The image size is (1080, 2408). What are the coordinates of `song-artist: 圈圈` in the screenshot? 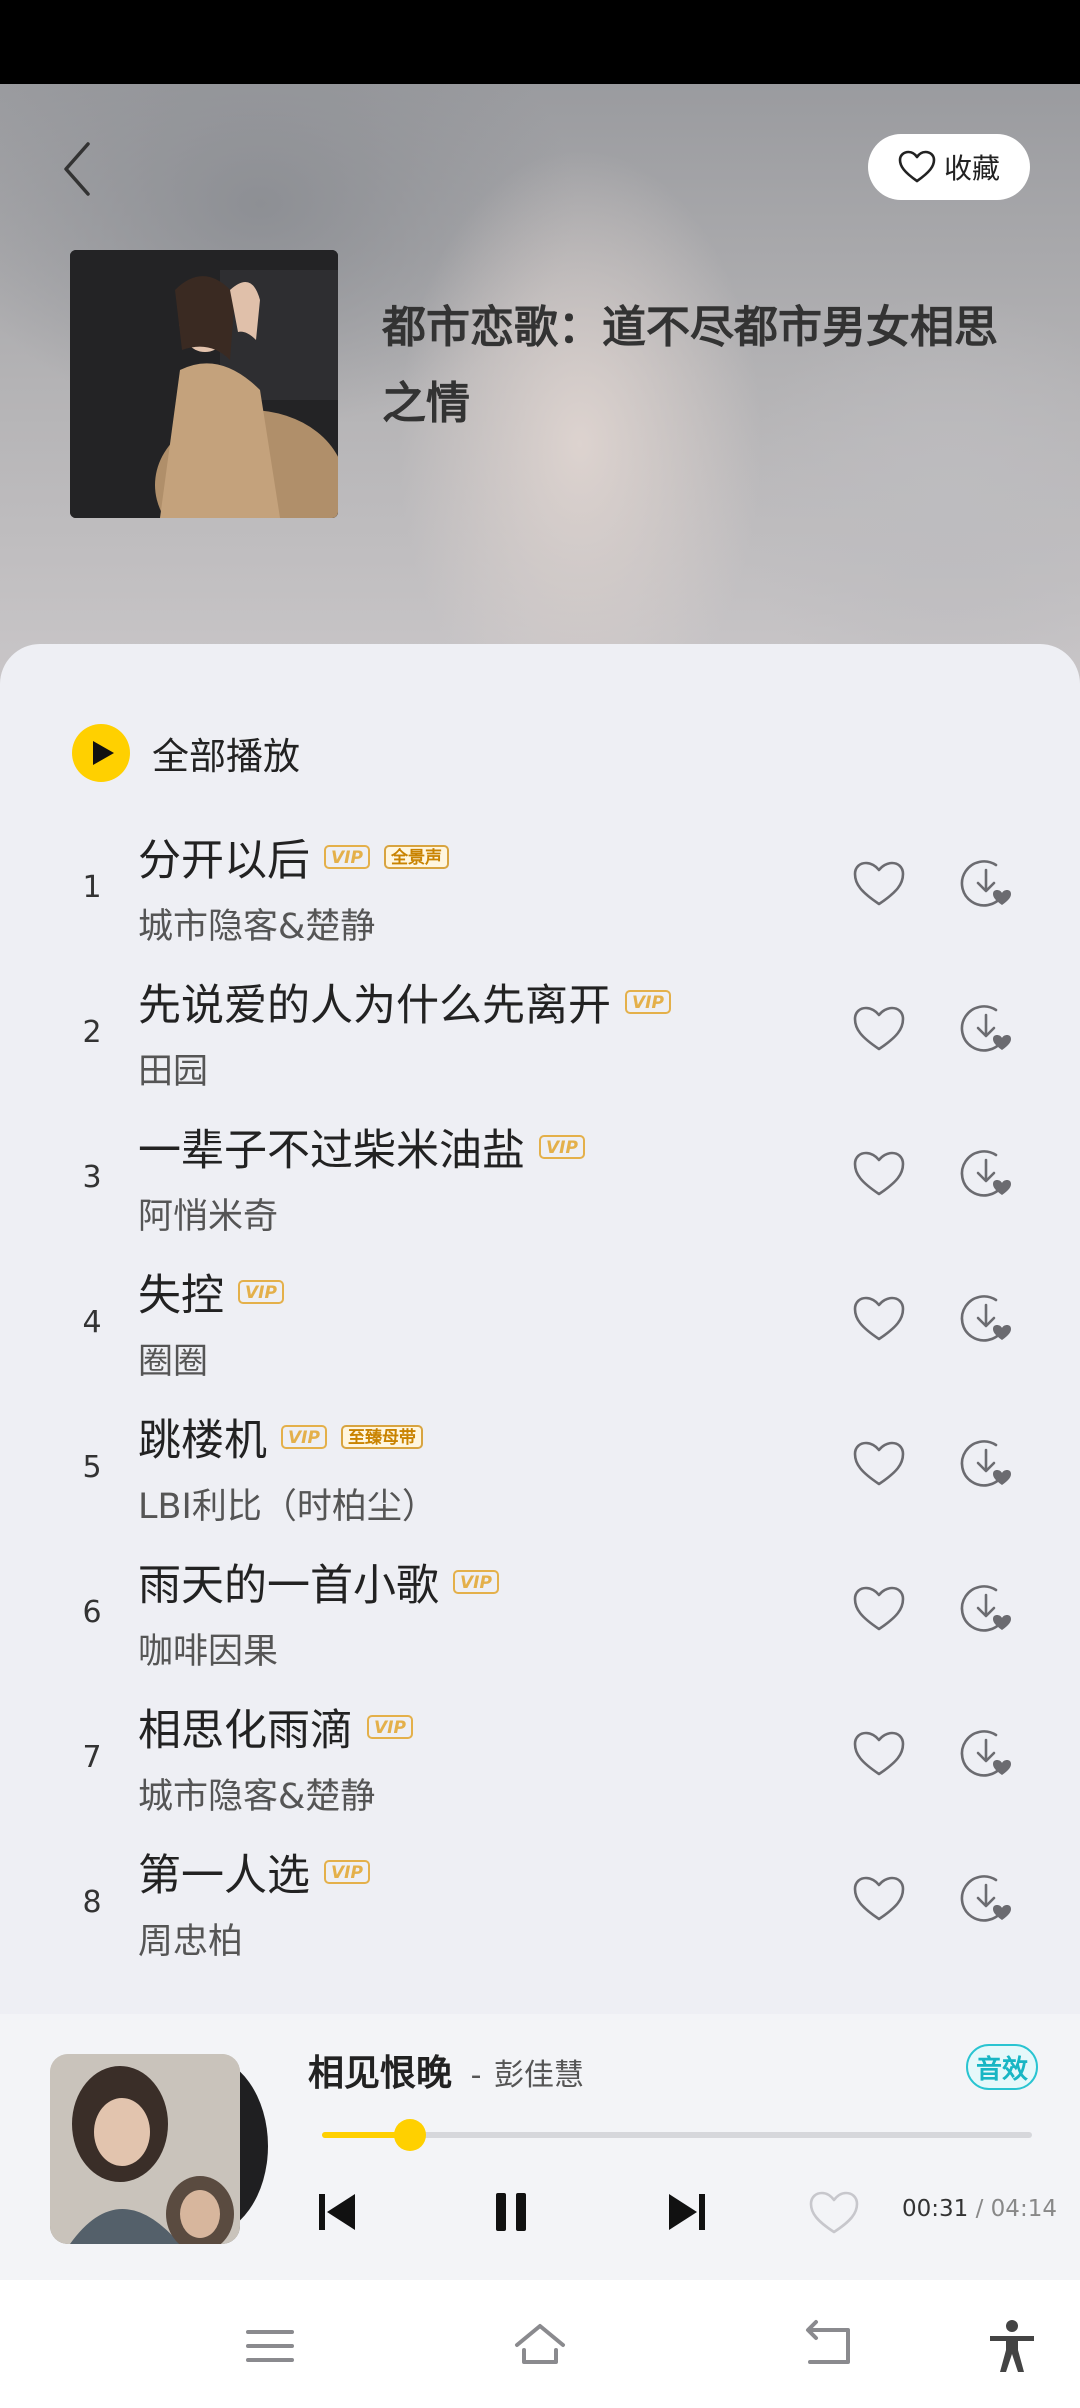 It's located at (173, 1362).